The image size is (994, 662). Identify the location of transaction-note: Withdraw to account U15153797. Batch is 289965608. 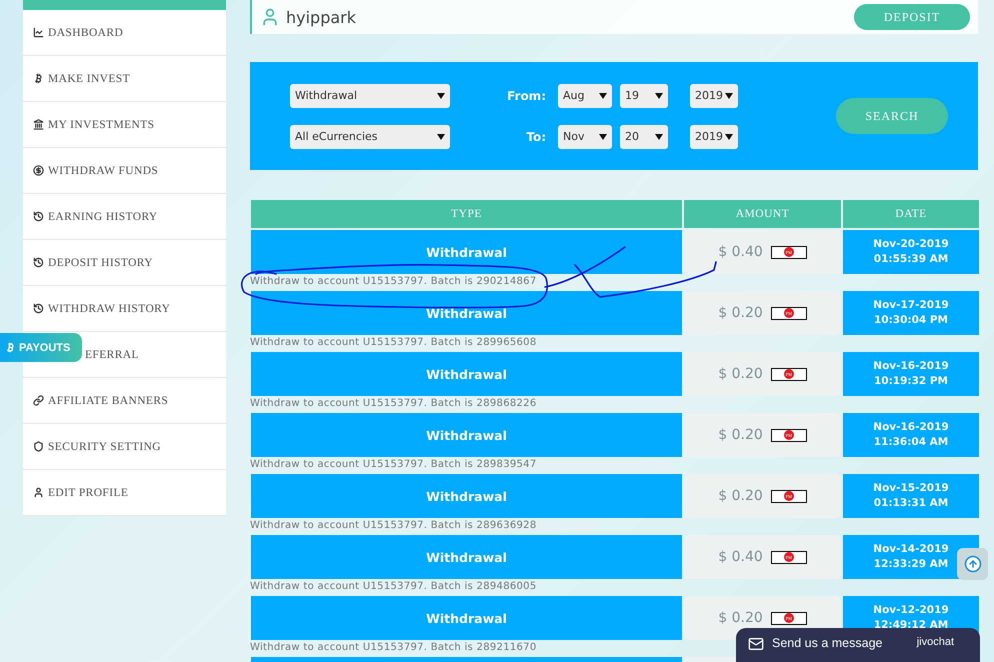
(393, 343).